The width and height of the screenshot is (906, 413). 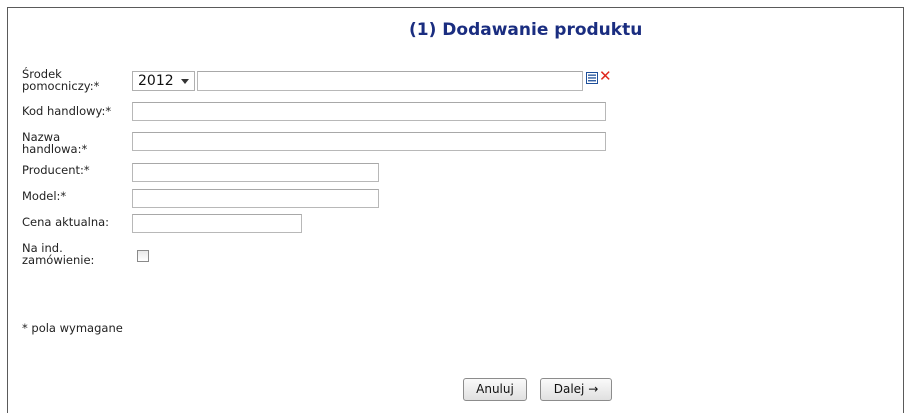 What do you see at coordinates (58, 260) in the screenshot?
I see `na-ind-zamowienie-label-line2: zamówienie:` at bounding box center [58, 260].